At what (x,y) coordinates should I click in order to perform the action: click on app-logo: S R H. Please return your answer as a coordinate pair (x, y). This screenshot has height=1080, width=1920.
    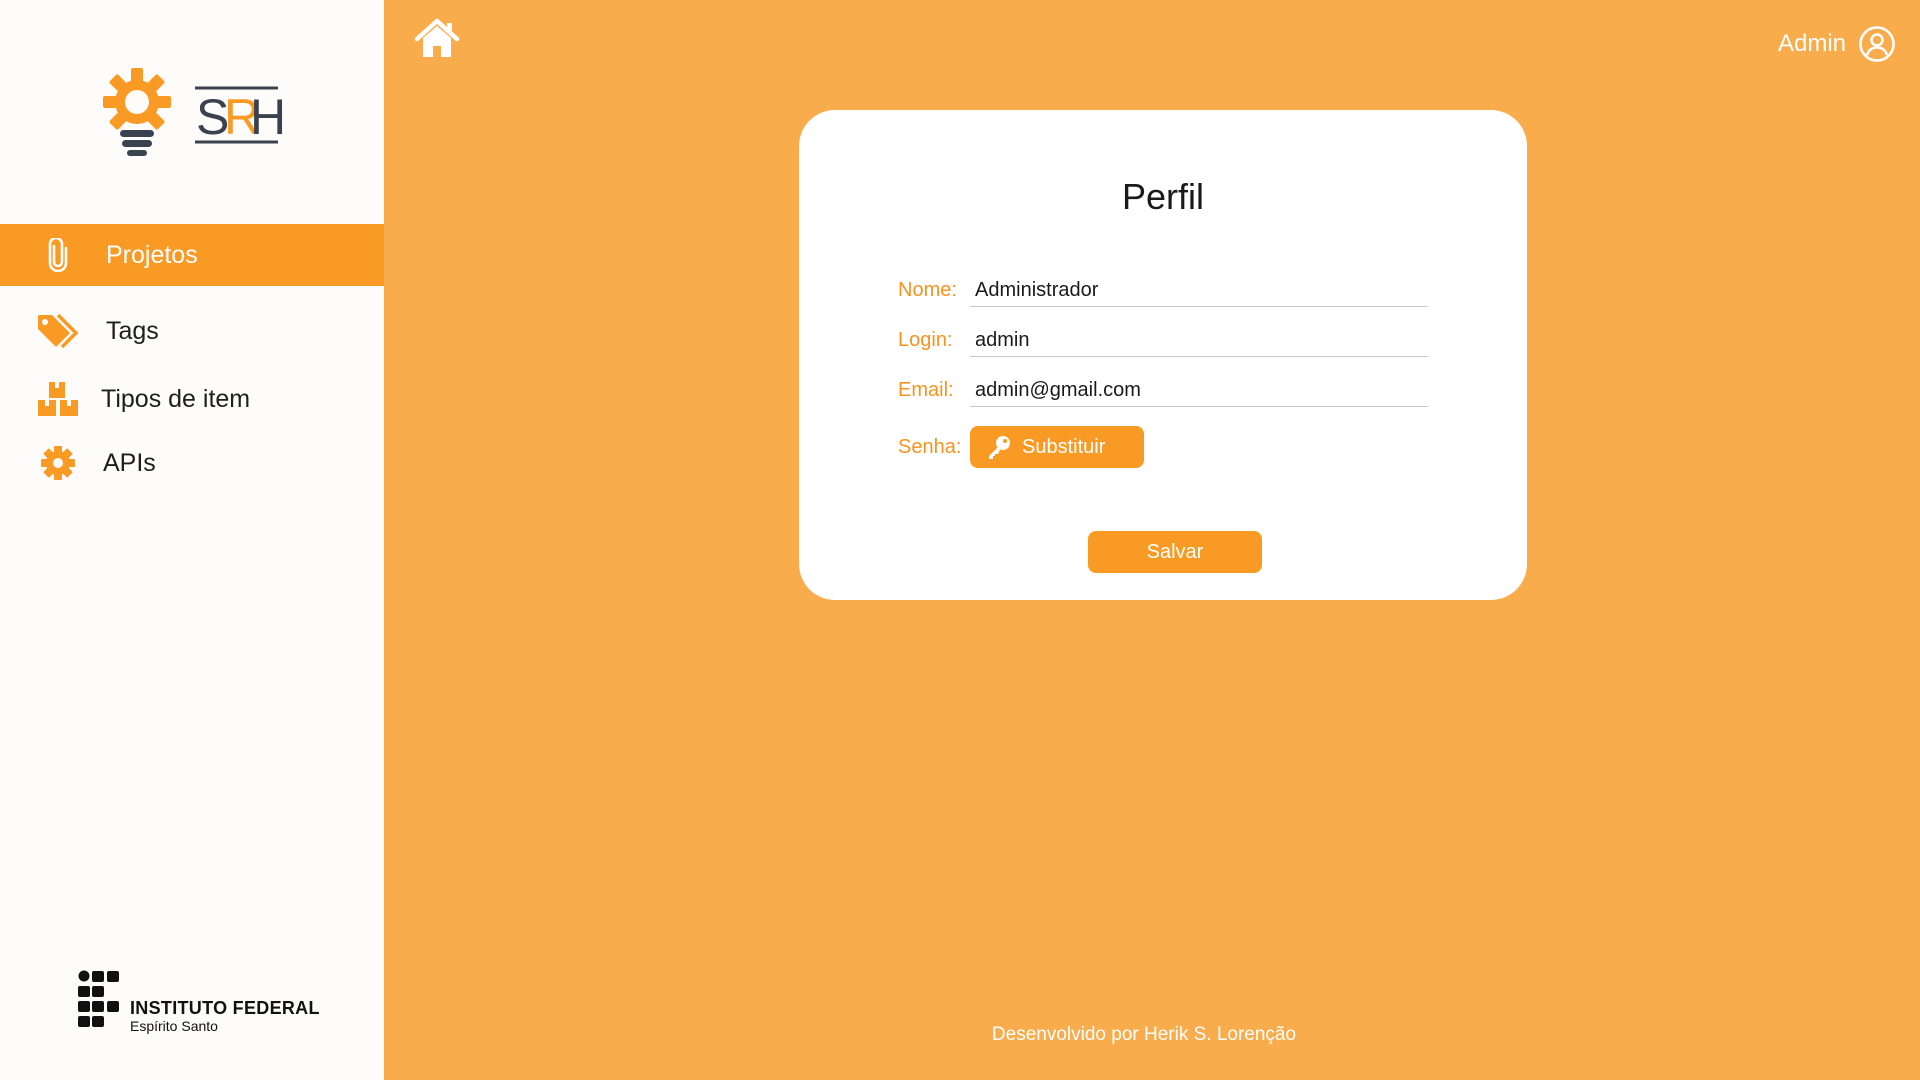
    Looking at the image, I should click on (195, 116).